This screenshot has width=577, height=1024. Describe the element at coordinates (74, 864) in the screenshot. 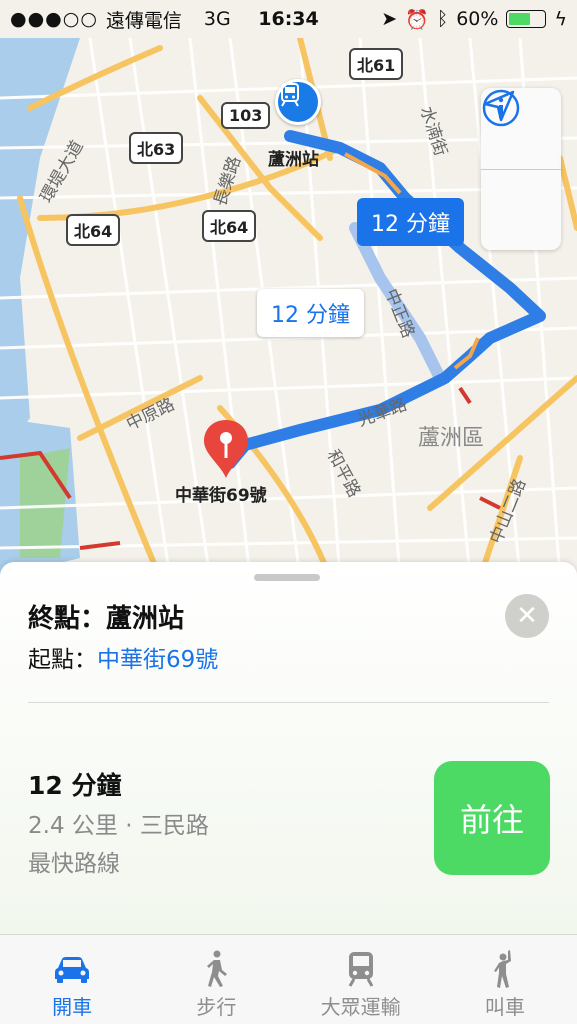

I see `route-note: 最快路線` at that location.